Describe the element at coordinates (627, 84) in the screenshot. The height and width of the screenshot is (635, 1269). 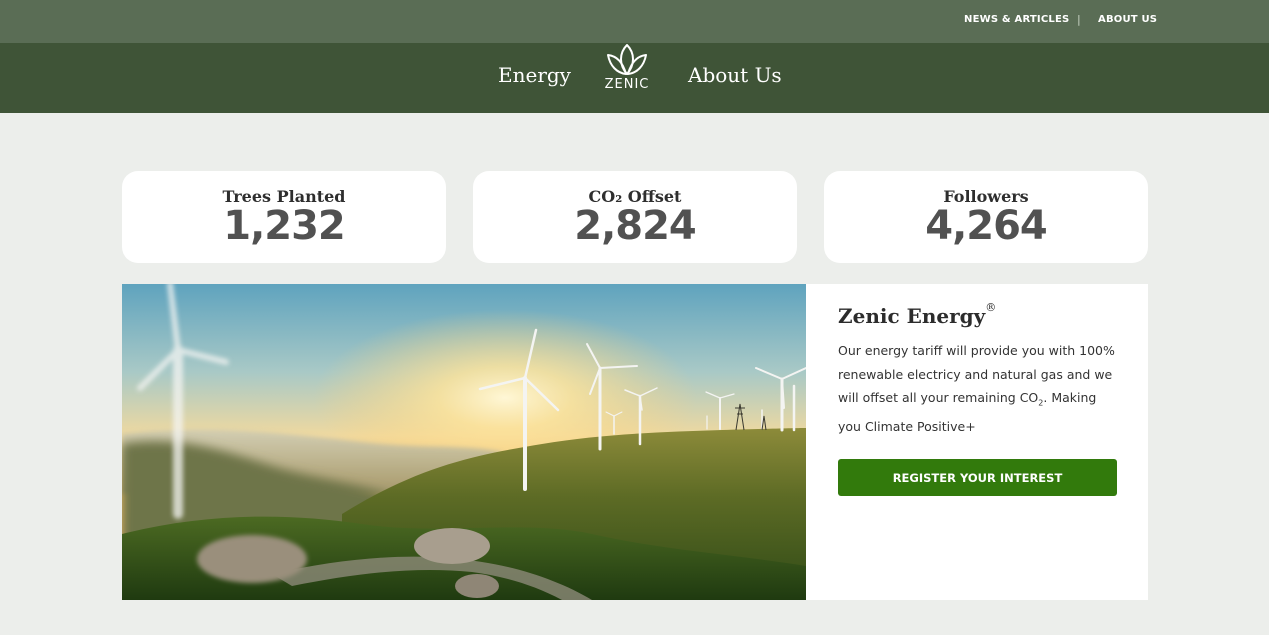
I see `logo-wordmark: ZENIC` at that location.